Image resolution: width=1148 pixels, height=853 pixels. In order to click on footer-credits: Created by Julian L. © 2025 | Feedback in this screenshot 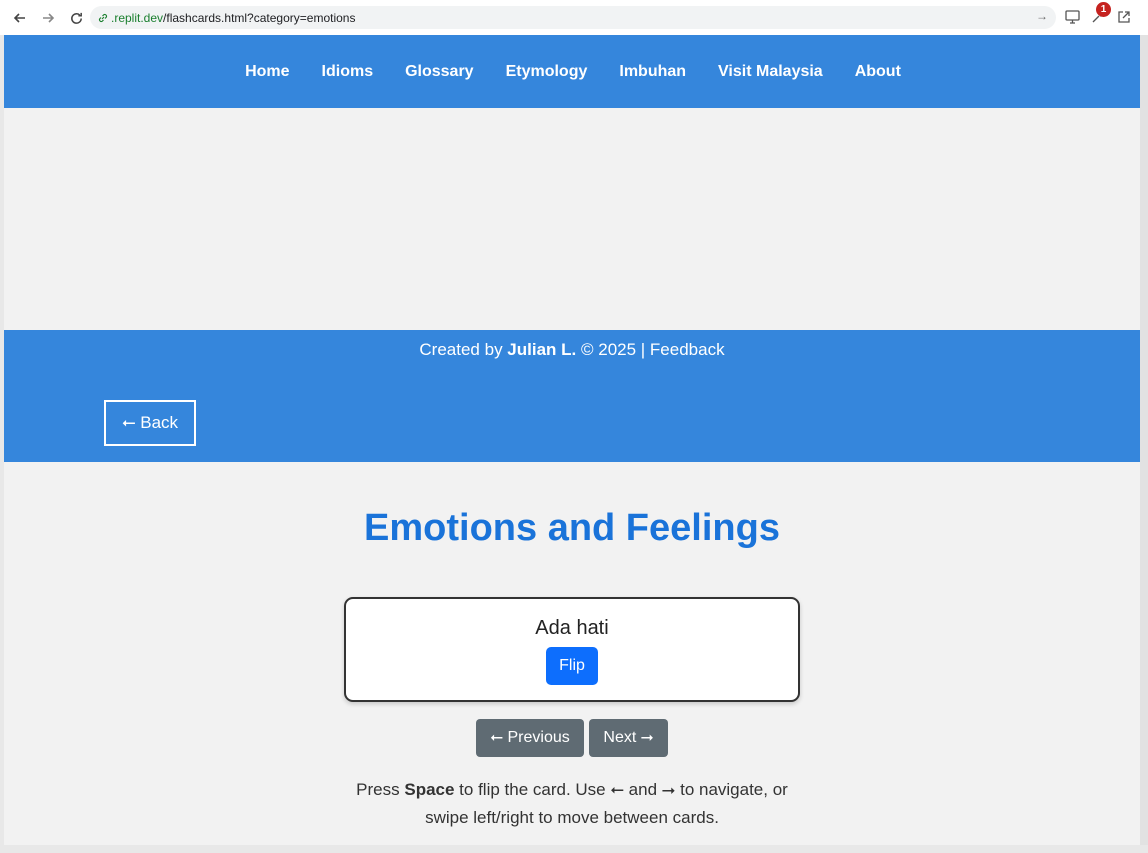, I will do `click(572, 350)`.